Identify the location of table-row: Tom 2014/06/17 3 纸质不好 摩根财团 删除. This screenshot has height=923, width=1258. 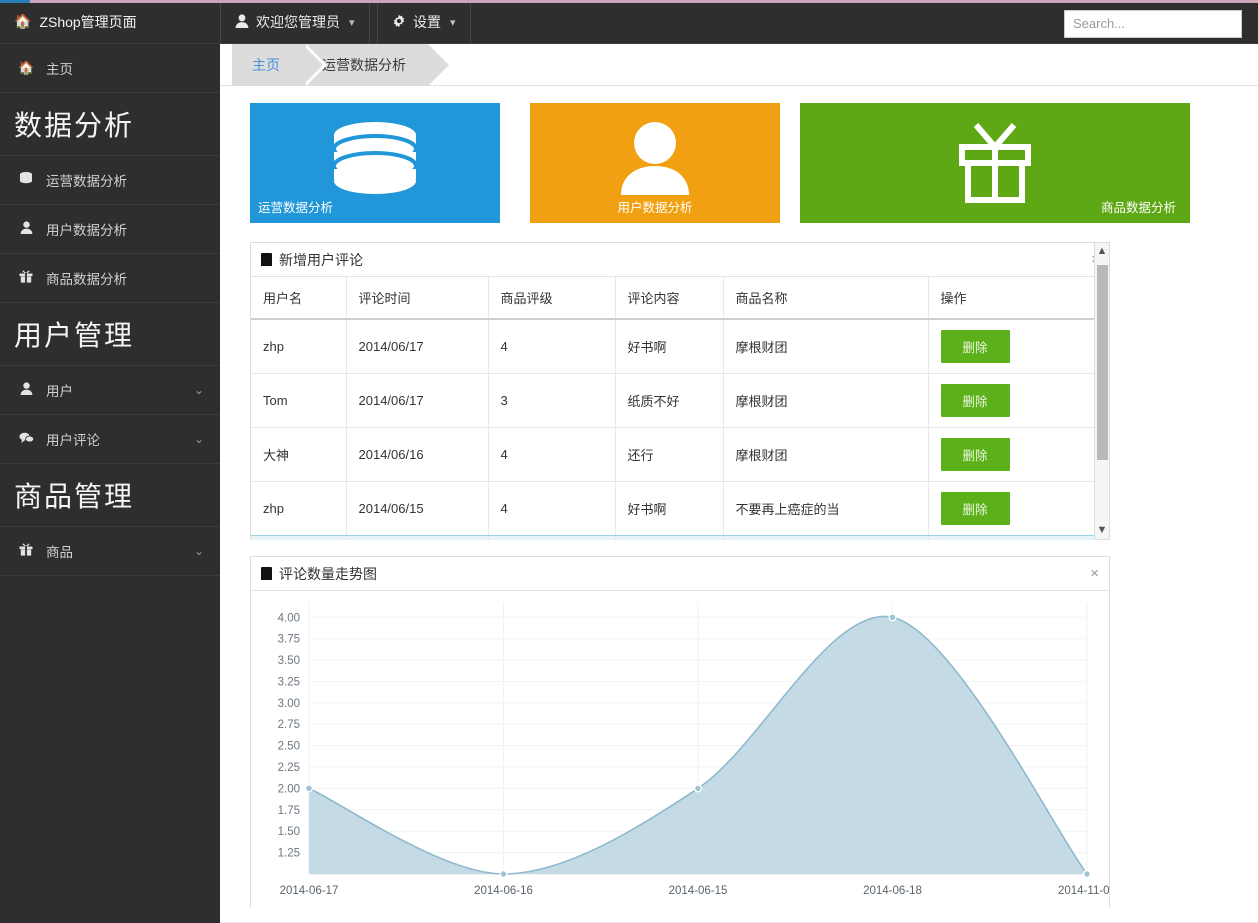
(672, 400).